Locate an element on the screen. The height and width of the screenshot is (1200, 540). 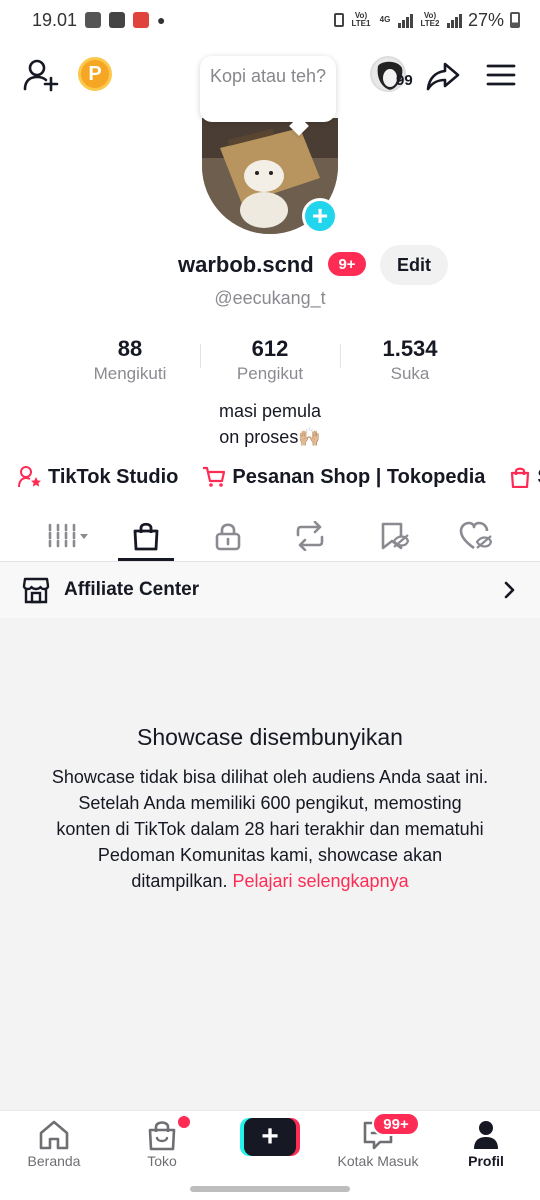
followers-stat: 612 Pengikut is located at coordinates (270, 361).